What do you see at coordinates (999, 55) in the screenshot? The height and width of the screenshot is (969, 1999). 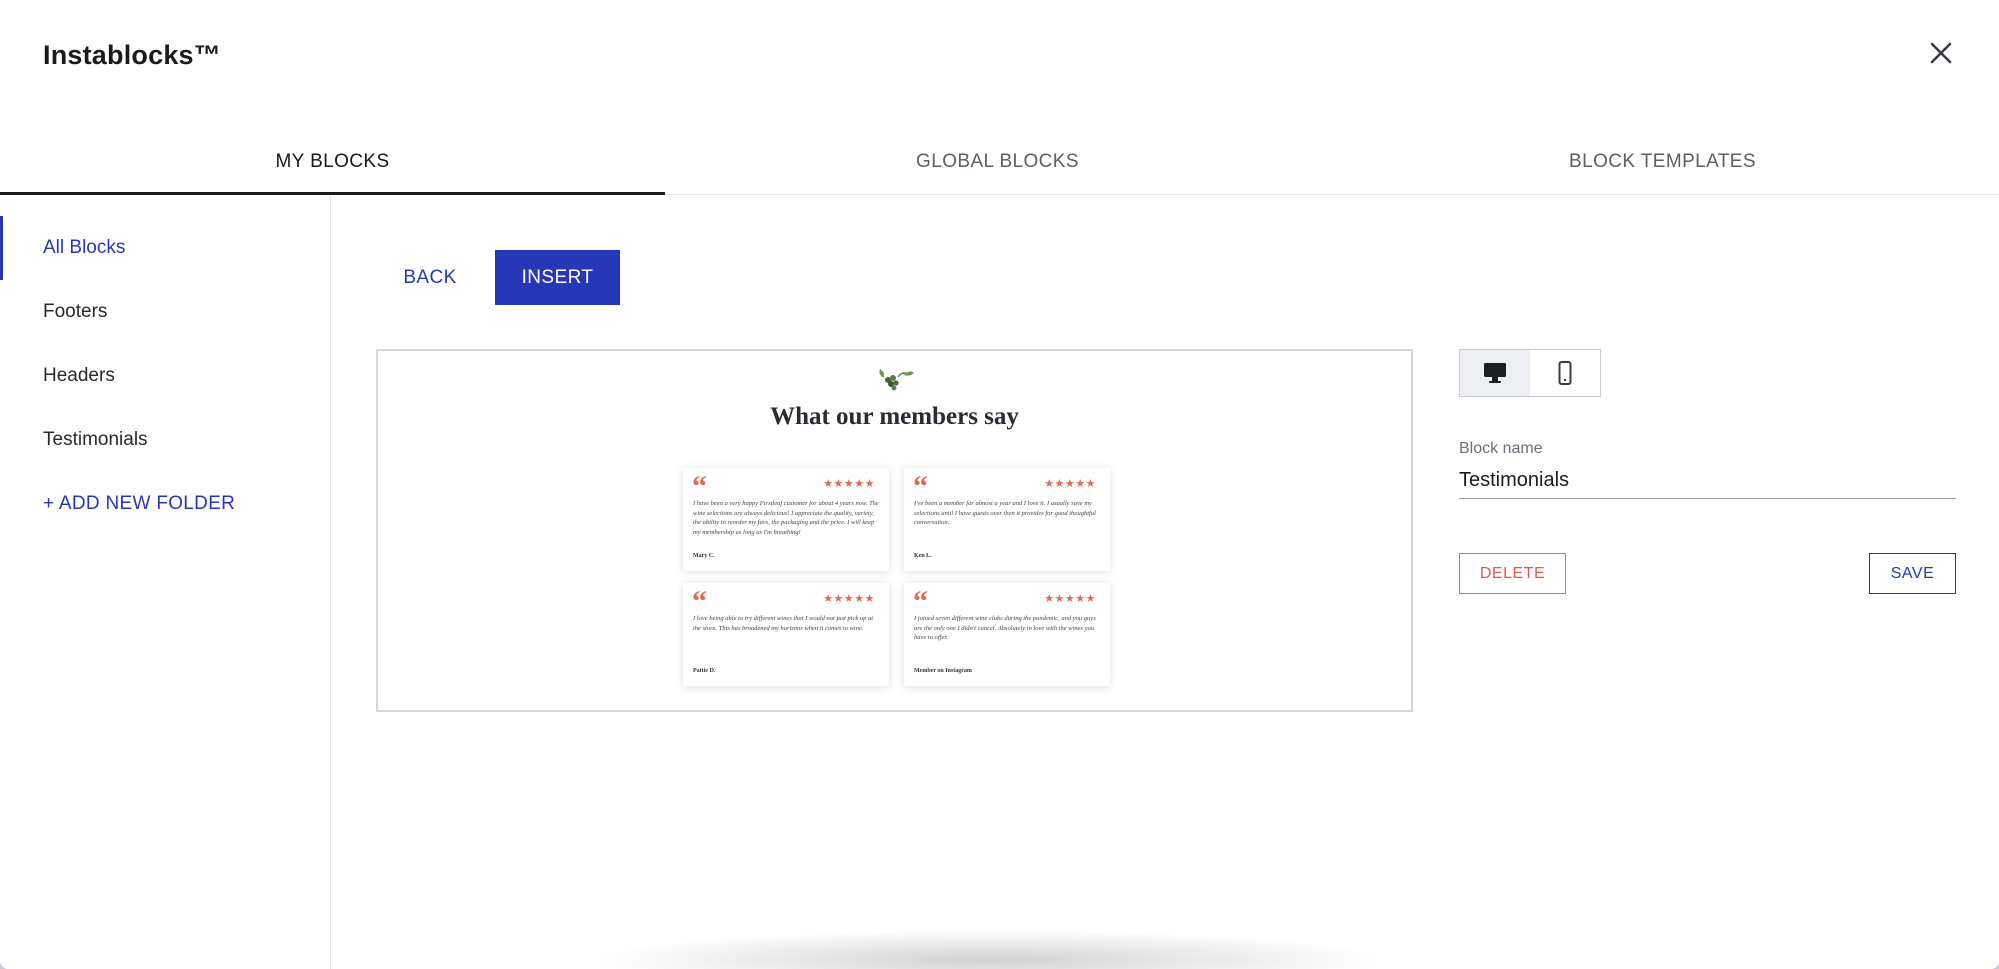 I see `modal-header: Instablocks™` at bounding box center [999, 55].